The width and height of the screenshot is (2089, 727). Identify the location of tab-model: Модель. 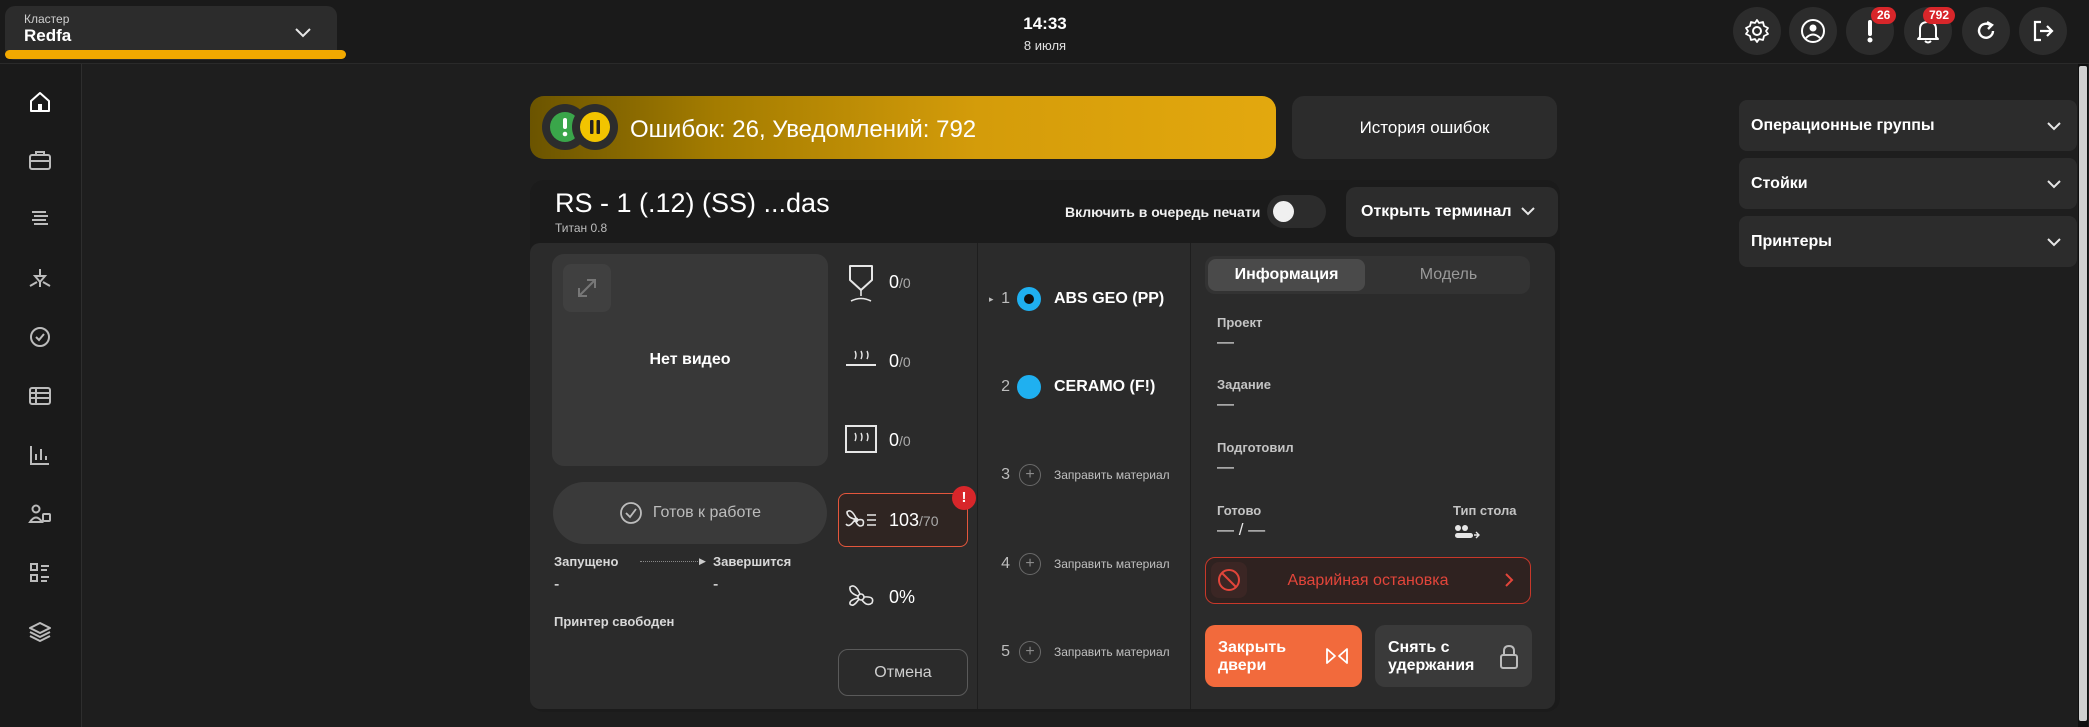
(1448, 275).